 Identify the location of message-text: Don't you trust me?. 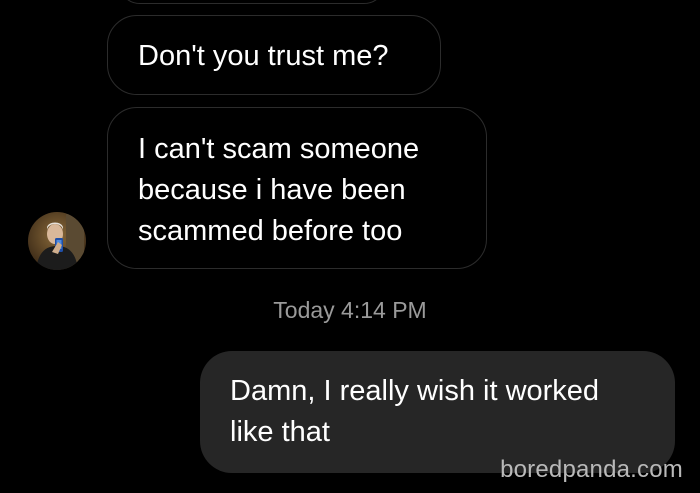
(263, 56).